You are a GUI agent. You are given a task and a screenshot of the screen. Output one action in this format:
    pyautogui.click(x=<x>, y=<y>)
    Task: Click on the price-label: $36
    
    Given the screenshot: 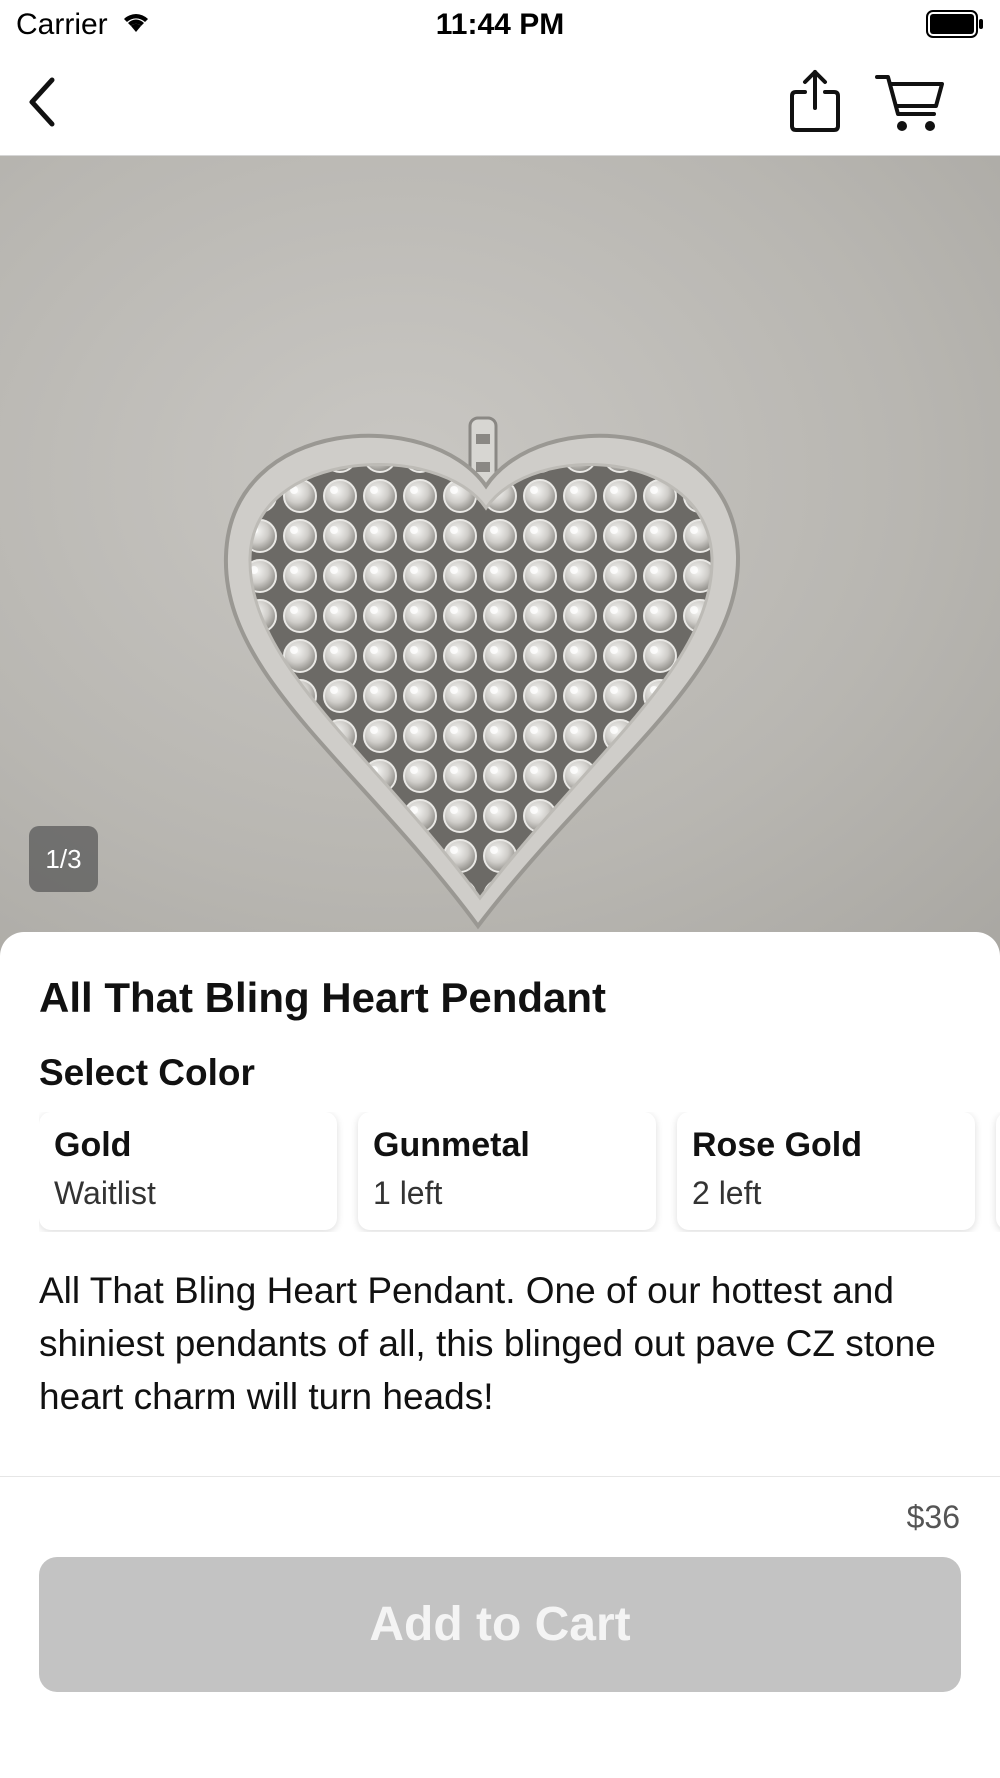 What is the action you would take?
    pyautogui.click(x=933, y=1517)
    